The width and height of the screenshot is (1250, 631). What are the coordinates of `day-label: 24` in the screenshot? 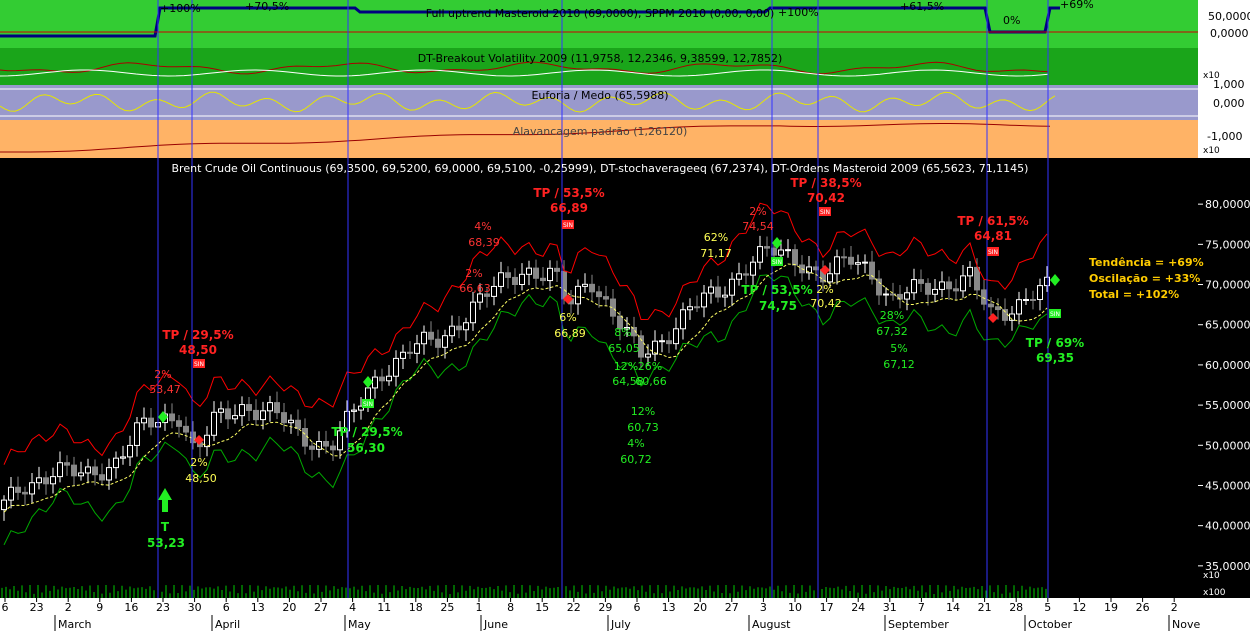 It's located at (858, 607).